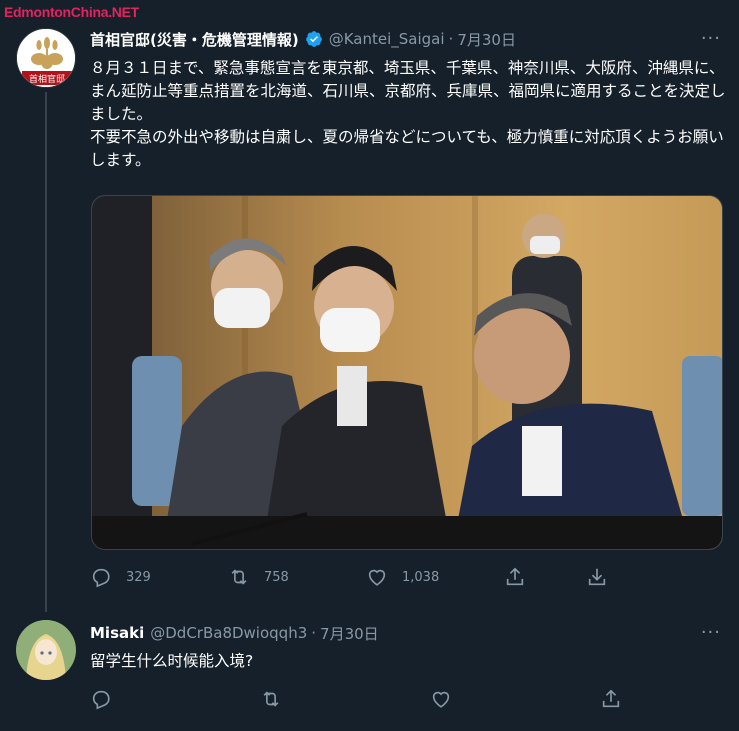 This screenshot has height=731, width=739. Describe the element at coordinates (486, 39) in the screenshot. I see `tweet-date: 7月30日` at that location.